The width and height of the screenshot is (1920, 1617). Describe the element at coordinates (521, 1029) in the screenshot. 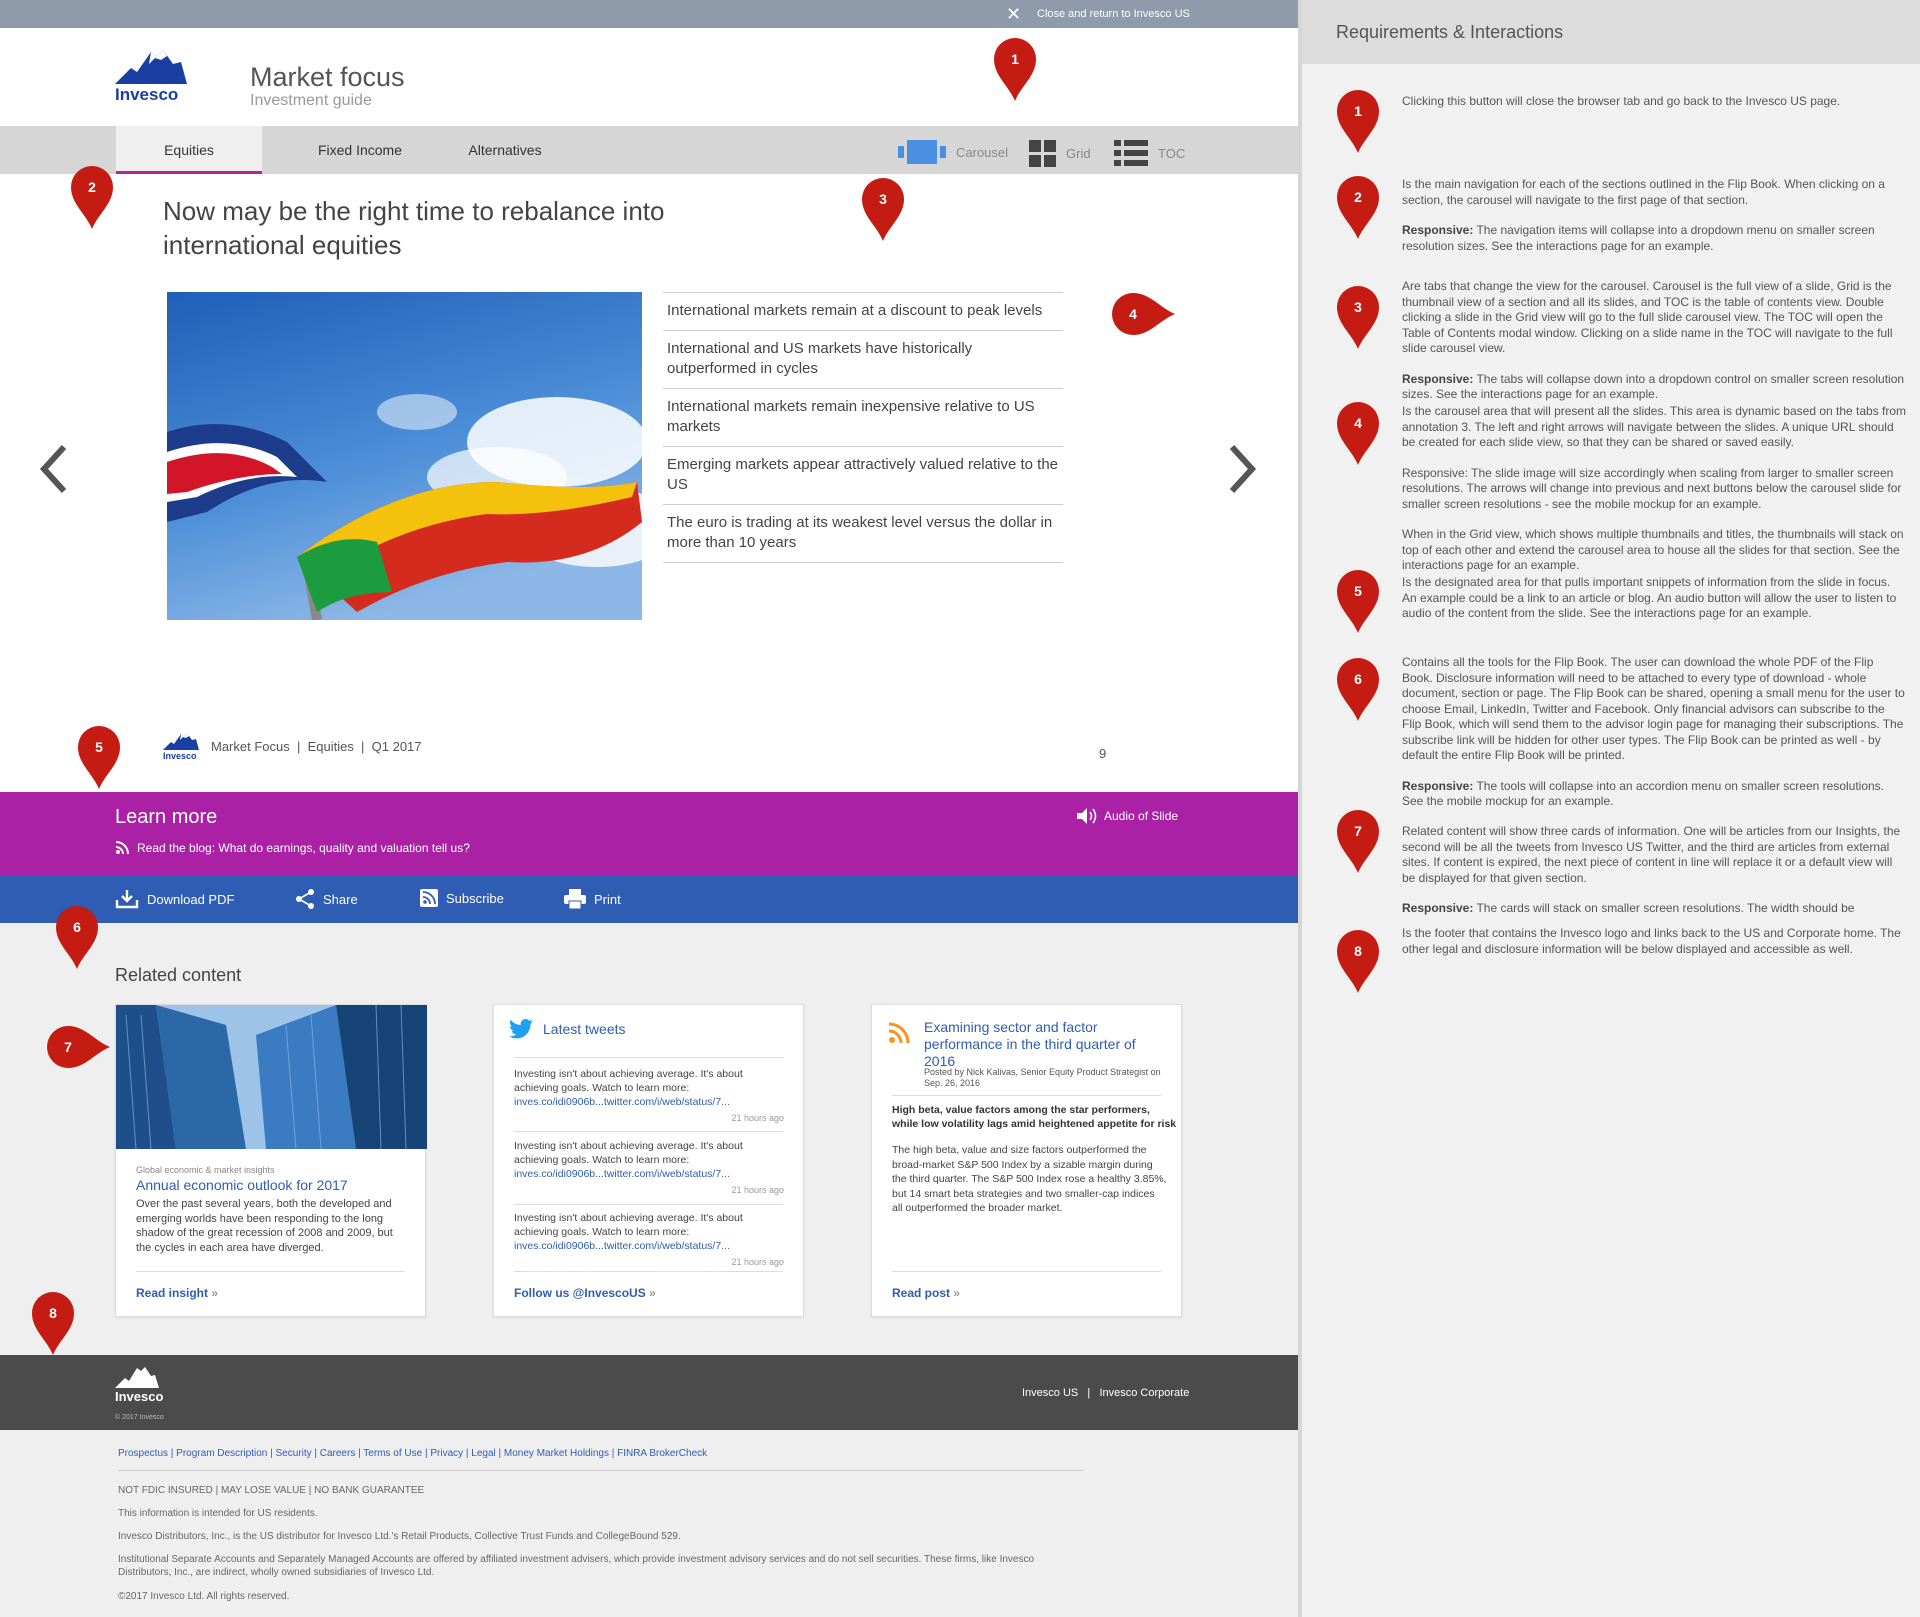

I see `twitter-bird-icon` at that location.